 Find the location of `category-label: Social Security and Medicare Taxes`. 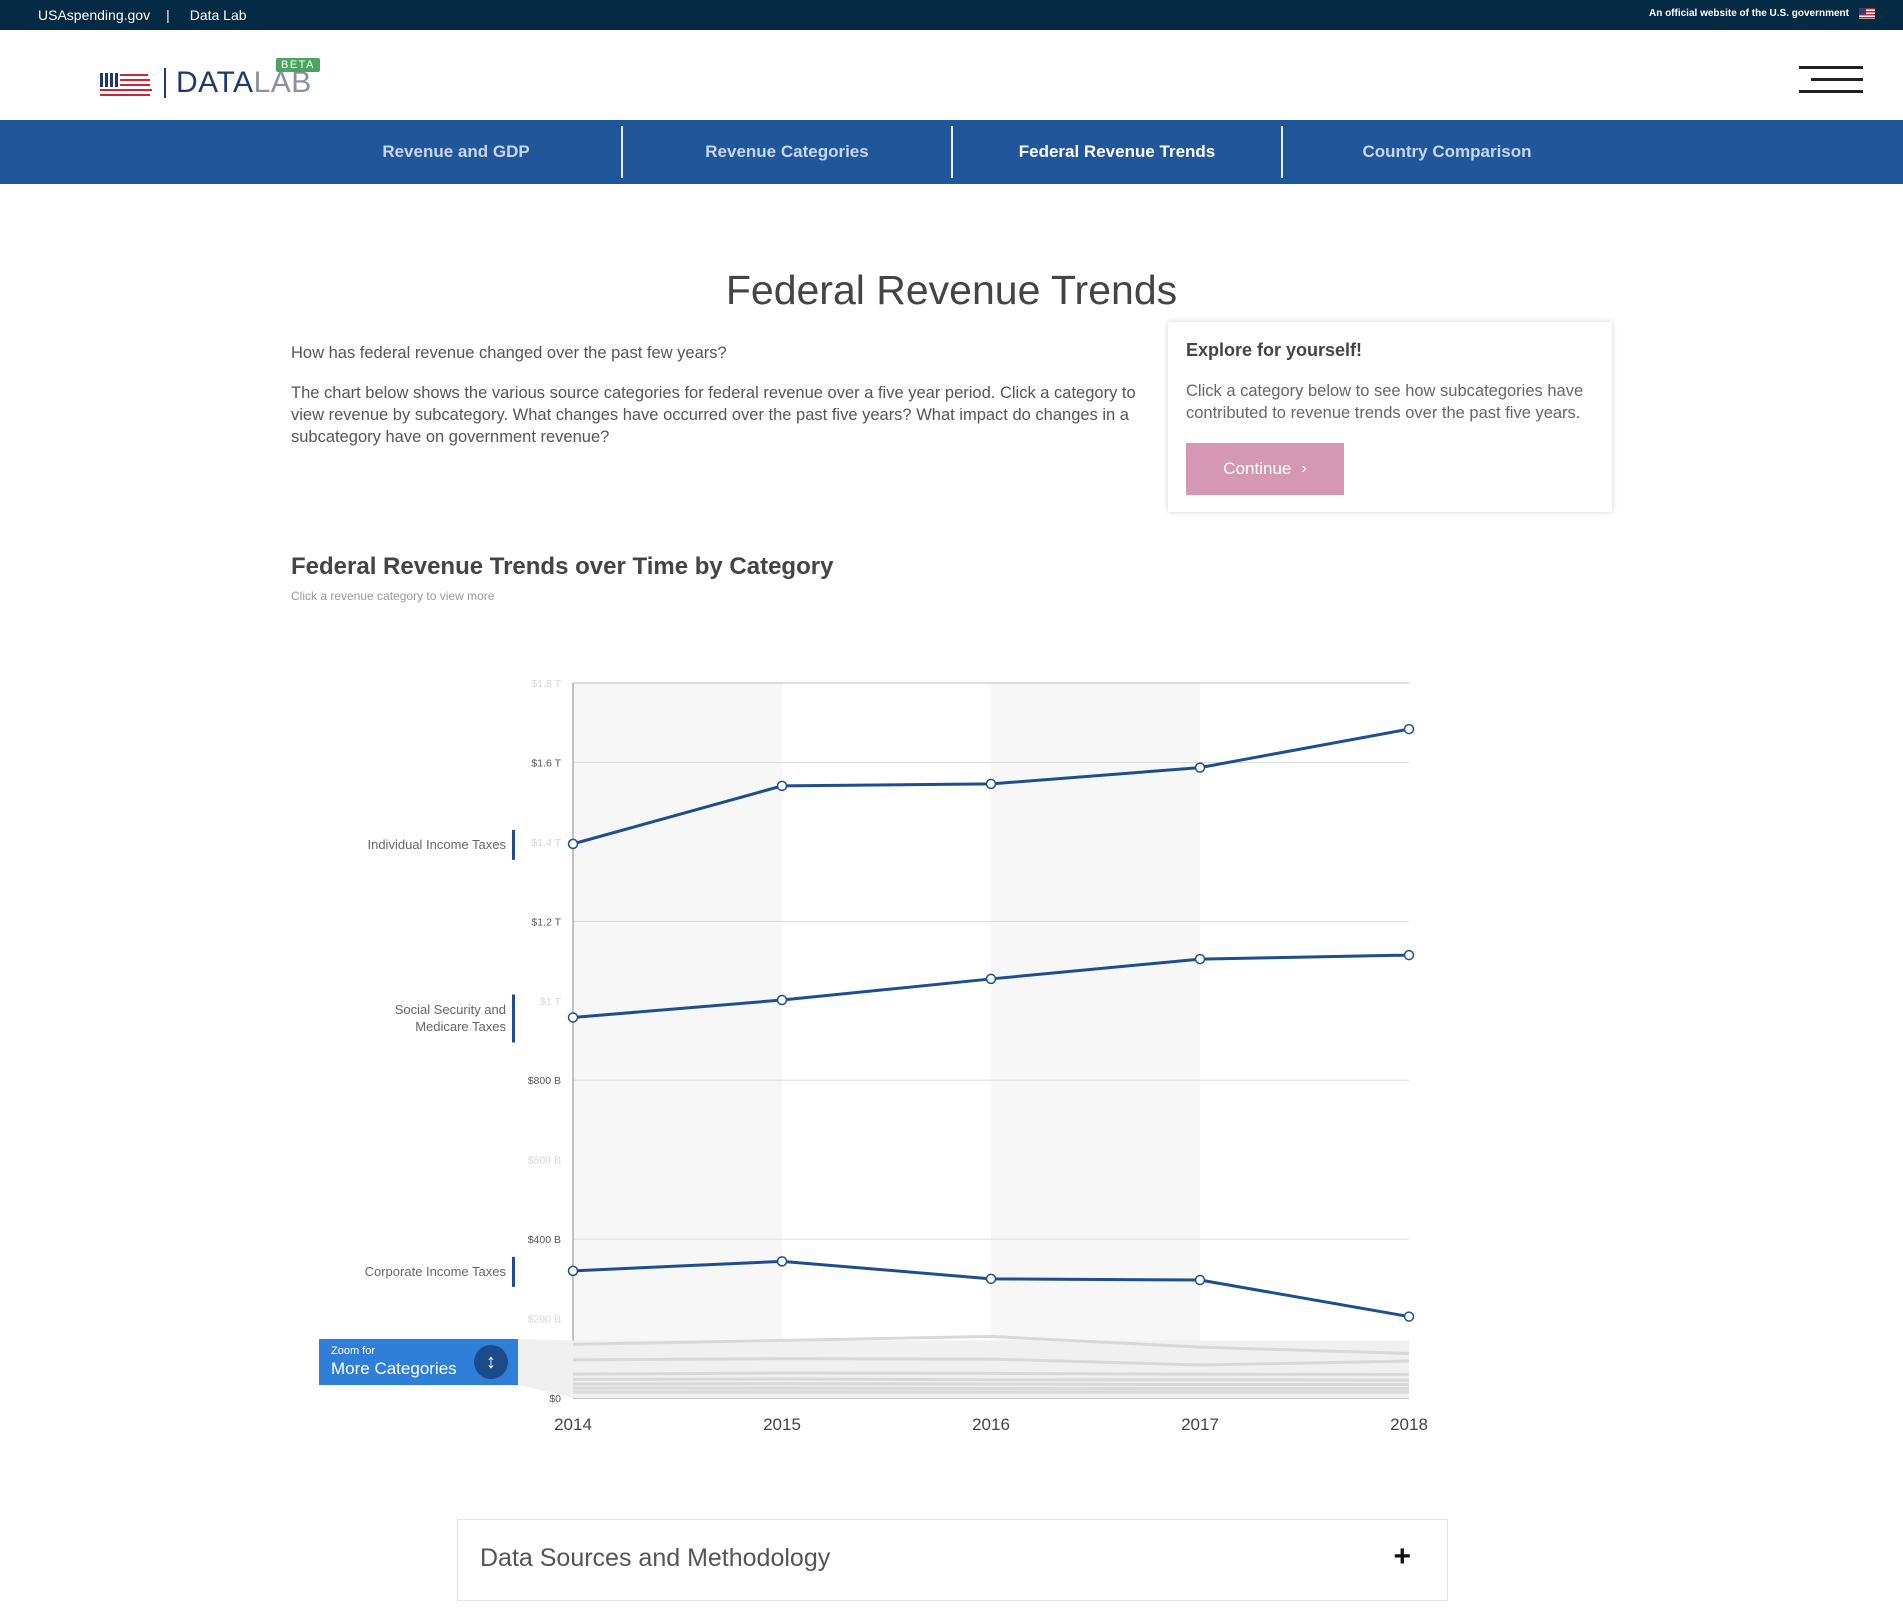

category-label: Social Security and Medicare Taxes is located at coordinates (451, 1018).